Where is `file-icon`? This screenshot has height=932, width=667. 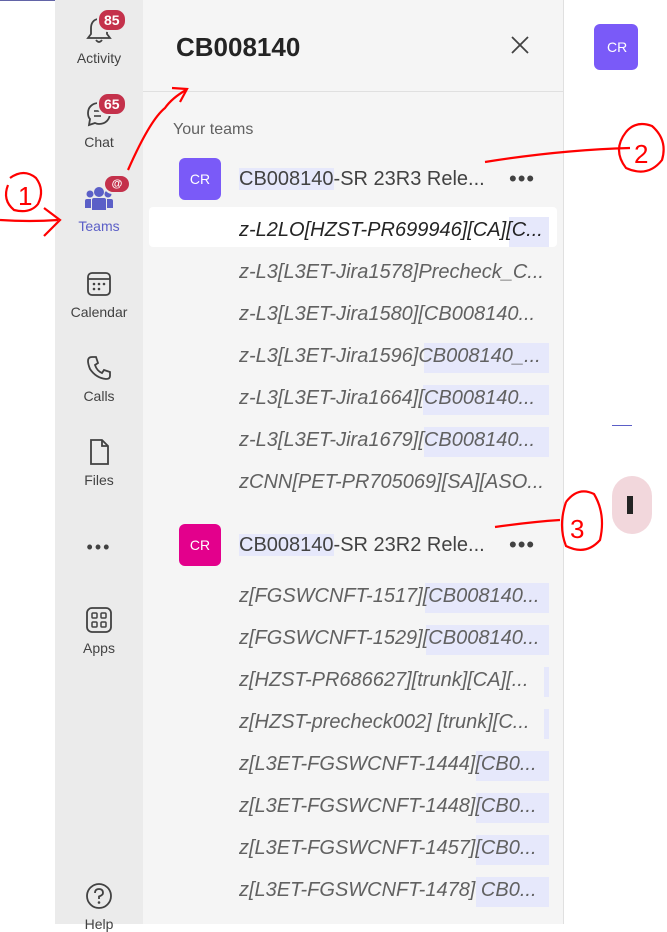 file-icon is located at coordinates (99, 452).